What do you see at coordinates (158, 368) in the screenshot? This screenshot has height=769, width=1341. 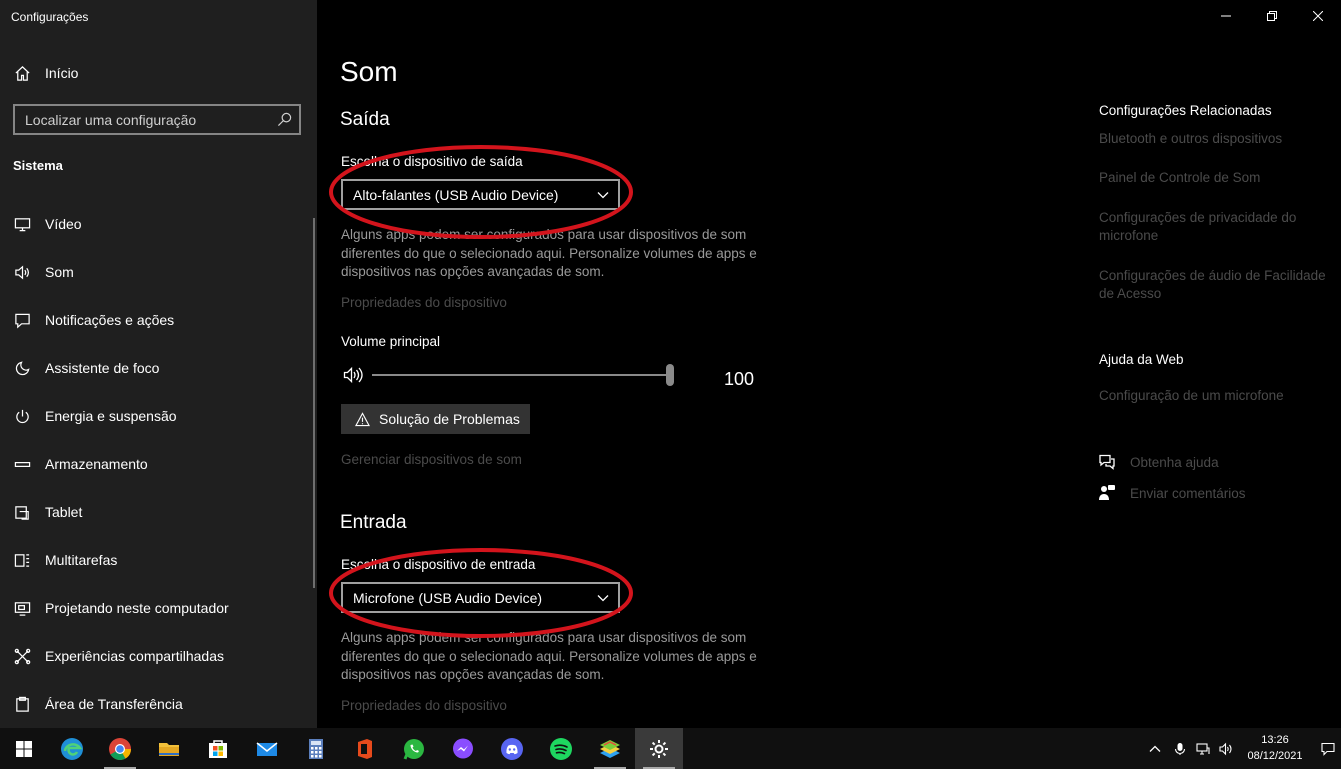 I see `sidebar-item-assistente-foco: Assistente de foco` at bounding box center [158, 368].